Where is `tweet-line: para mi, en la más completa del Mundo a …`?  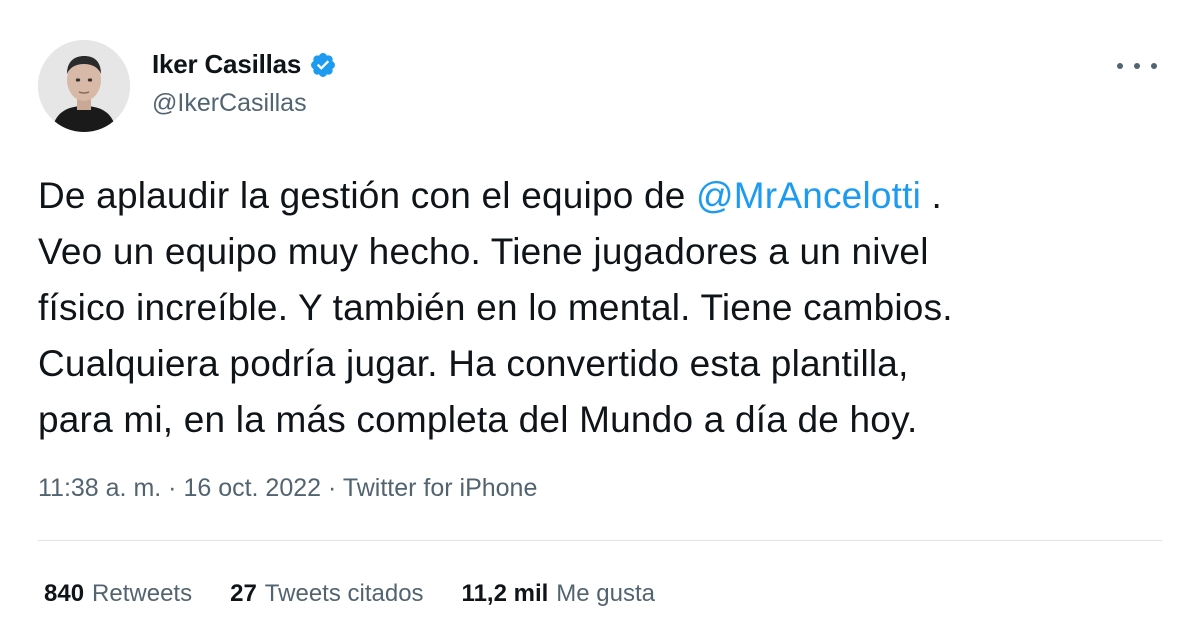
tweet-line: para mi, en la más completa del Mundo a … is located at coordinates (478, 419).